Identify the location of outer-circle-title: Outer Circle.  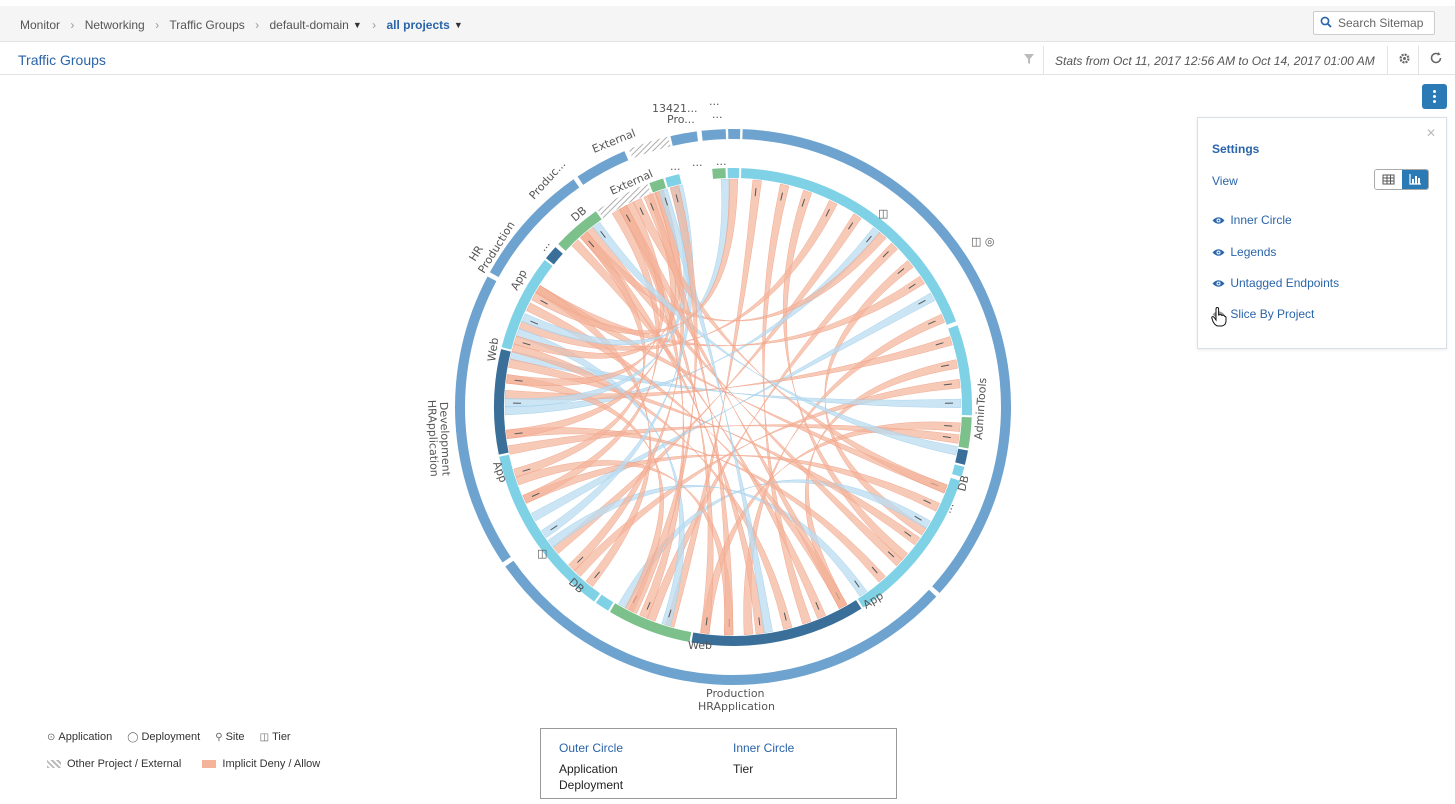
(591, 748).